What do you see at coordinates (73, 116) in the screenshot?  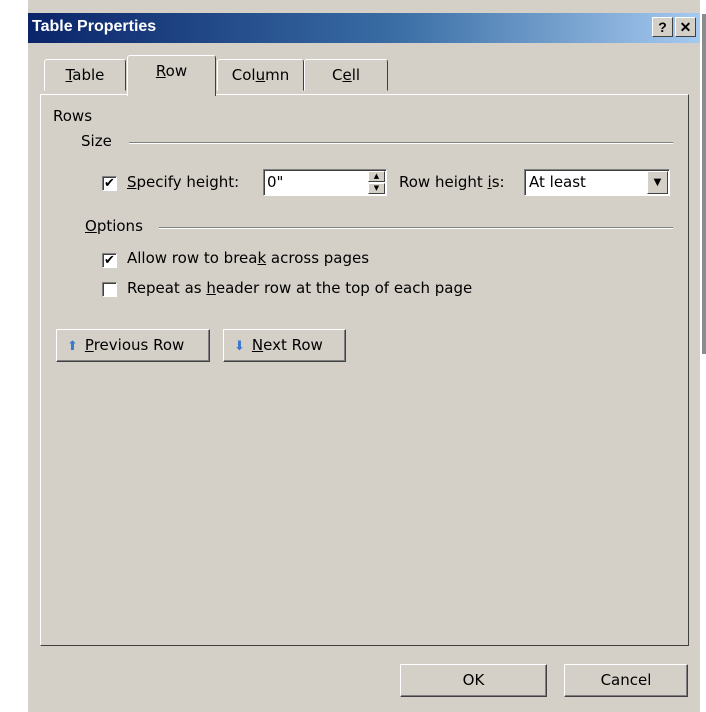 I see `rows-heading: Rows` at bounding box center [73, 116].